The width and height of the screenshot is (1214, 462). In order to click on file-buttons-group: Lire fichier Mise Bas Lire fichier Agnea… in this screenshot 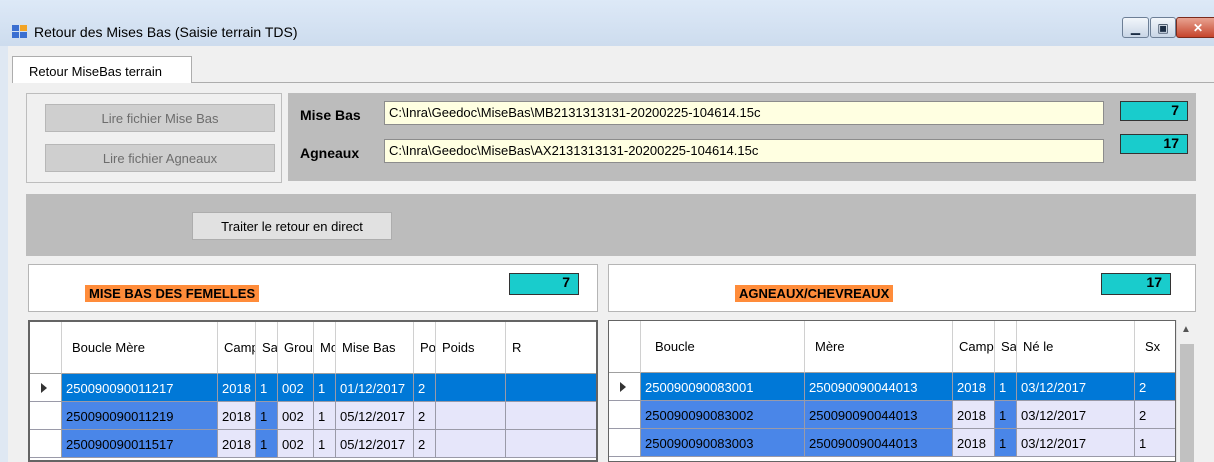, I will do `click(154, 138)`.